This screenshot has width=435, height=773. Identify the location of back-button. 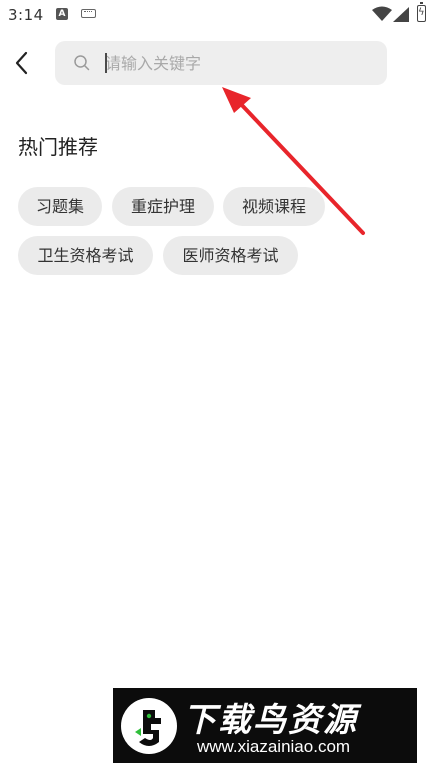
(23, 63).